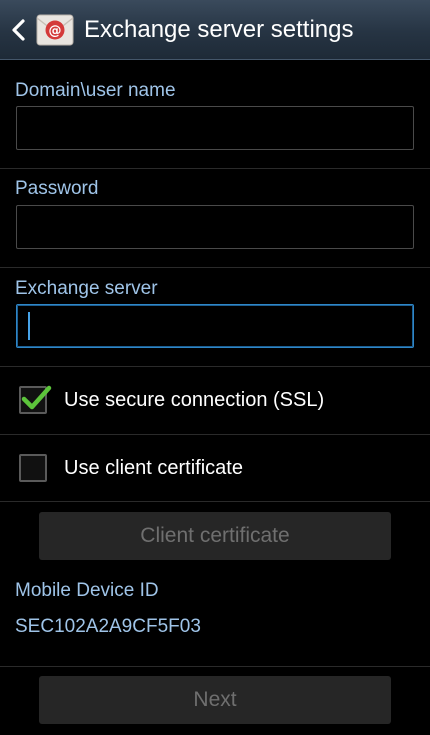  Describe the element at coordinates (215, 326) in the screenshot. I see `exchange-server-input` at that location.